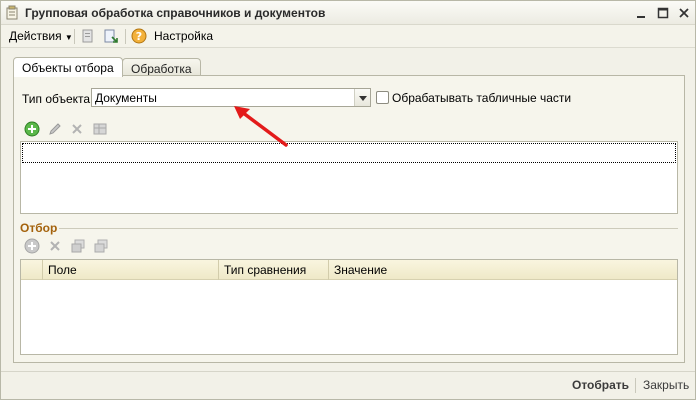  Describe the element at coordinates (101, 246) in the screenshot. I see `copy-icon` at that location.